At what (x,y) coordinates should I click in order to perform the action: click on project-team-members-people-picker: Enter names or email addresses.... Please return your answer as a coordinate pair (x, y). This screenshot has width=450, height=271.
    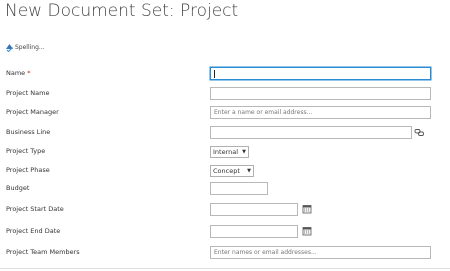
    Looking at the image, I should click on (320, 252).